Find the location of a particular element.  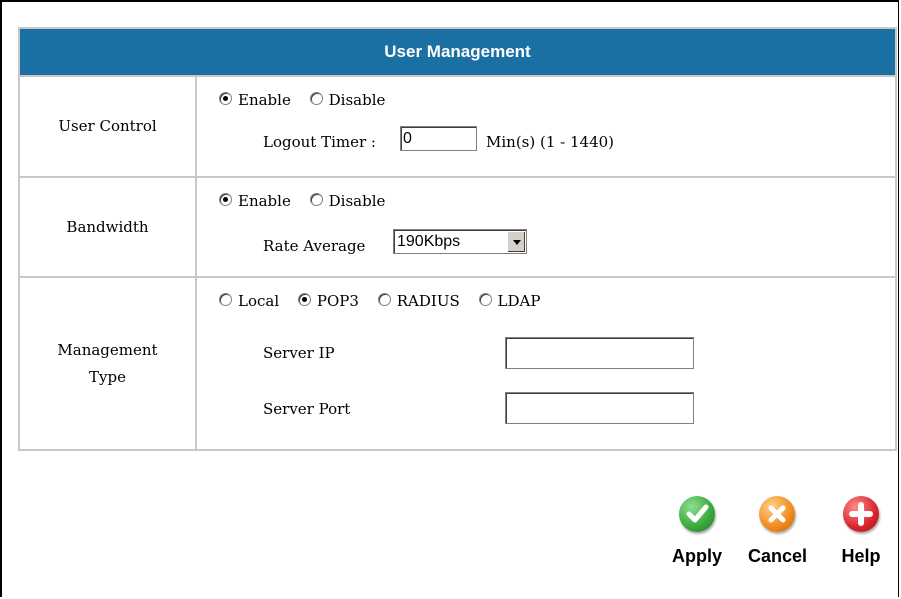

rate-average-select: 190Kbps is located at coordinates (460, 241).